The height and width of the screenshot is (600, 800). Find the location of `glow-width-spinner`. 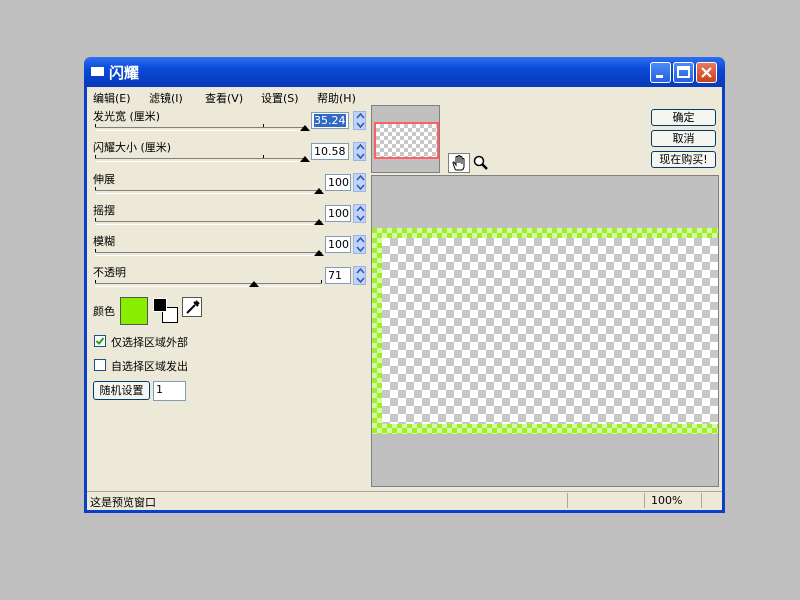

glow-width-spinner is located at coordinates (359, 120).